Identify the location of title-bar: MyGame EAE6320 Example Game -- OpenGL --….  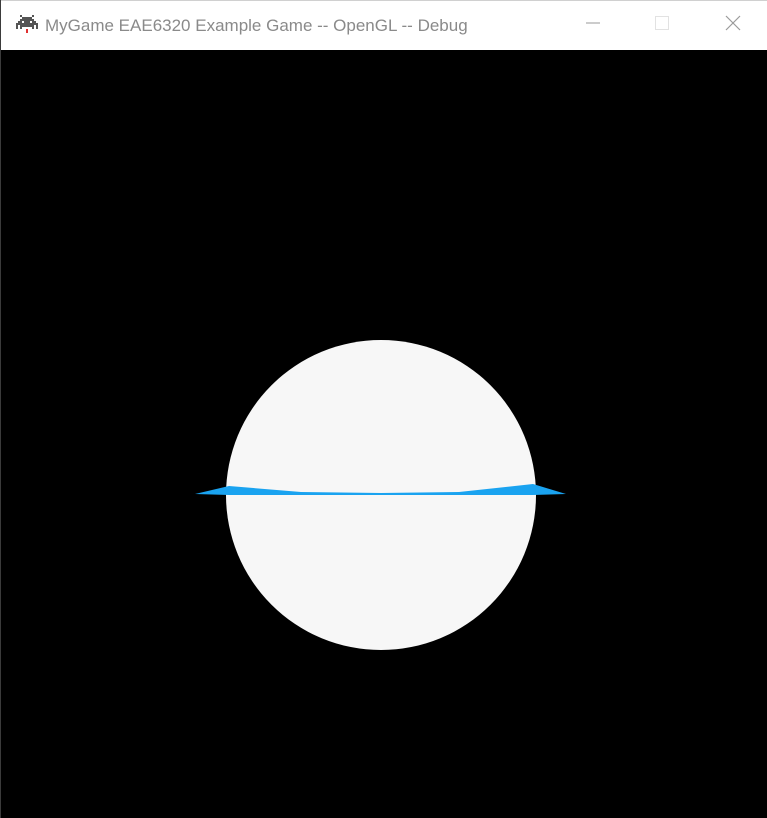
(384, 25).